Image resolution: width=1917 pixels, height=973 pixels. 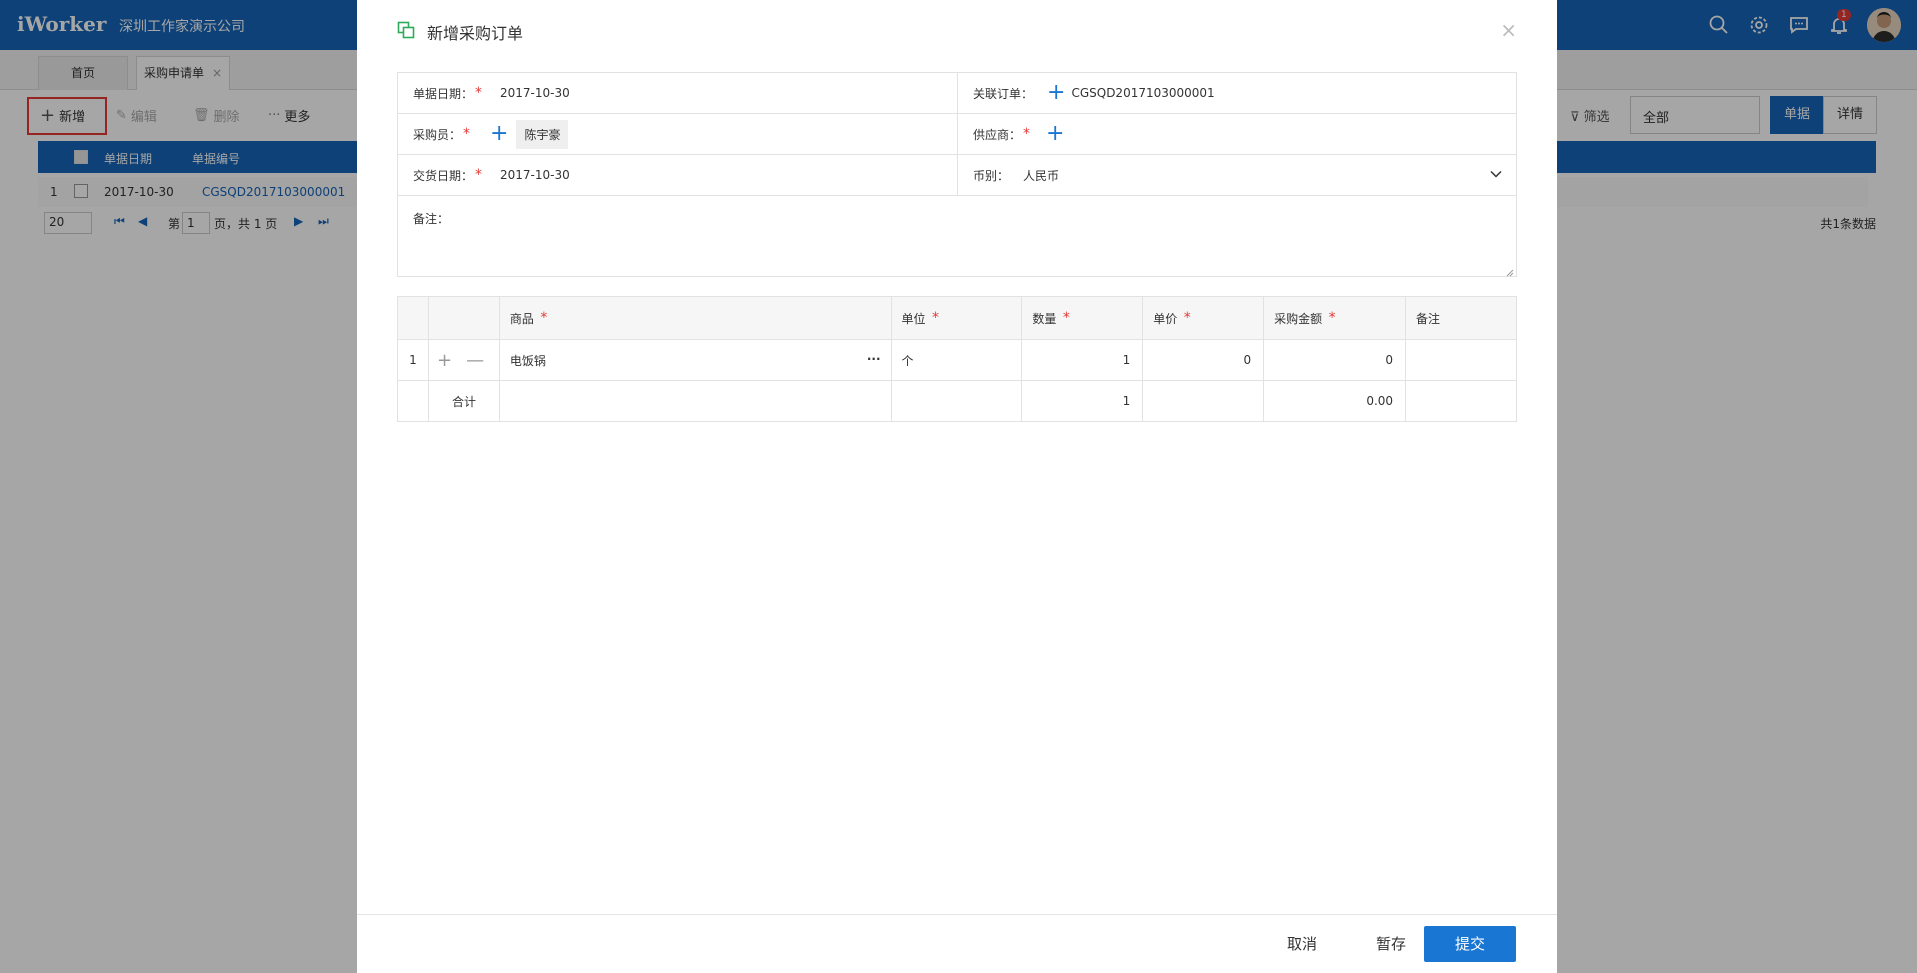 I want to click on total-product, so click(x=695, y=401).